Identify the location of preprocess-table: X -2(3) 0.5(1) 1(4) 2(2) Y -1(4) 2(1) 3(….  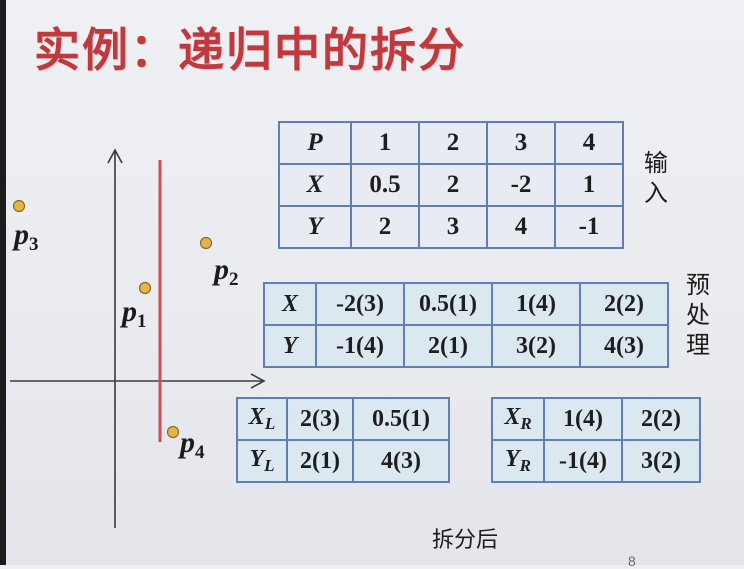
(466, 325).